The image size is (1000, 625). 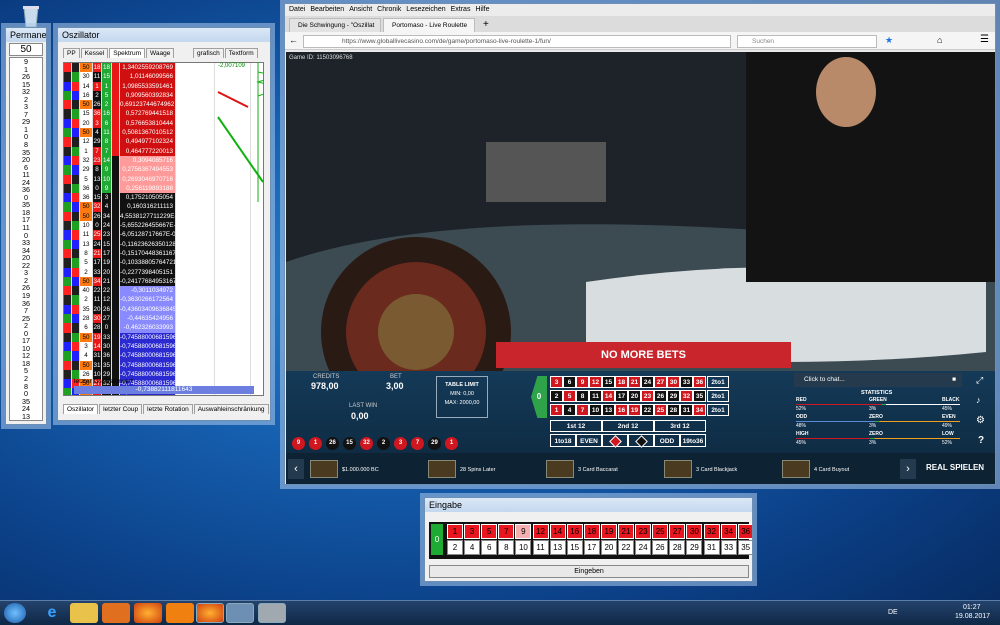 What do you see at coordinates (699, 382) in the screenshot?
I see `table-number-36: 36` at bounding box center [699, 382].